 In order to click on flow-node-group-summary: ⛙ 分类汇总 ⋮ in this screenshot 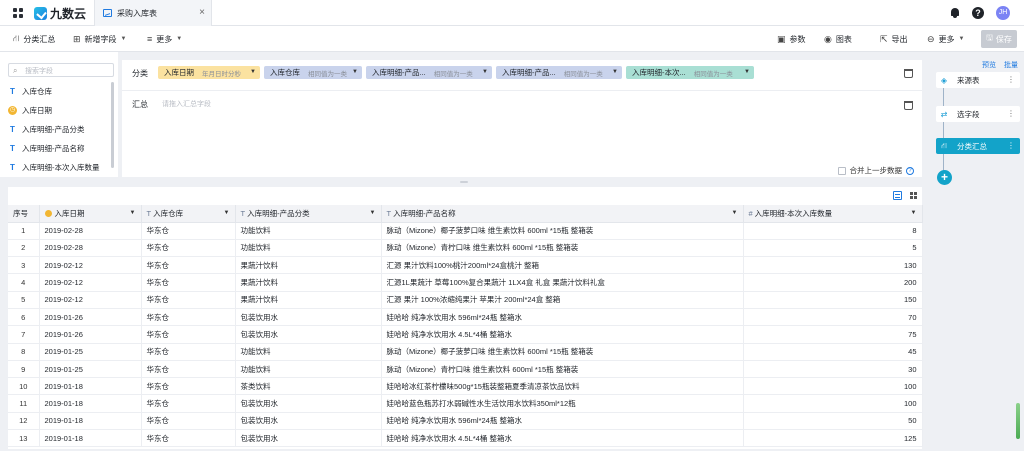, I will do `click(978, 146)`.